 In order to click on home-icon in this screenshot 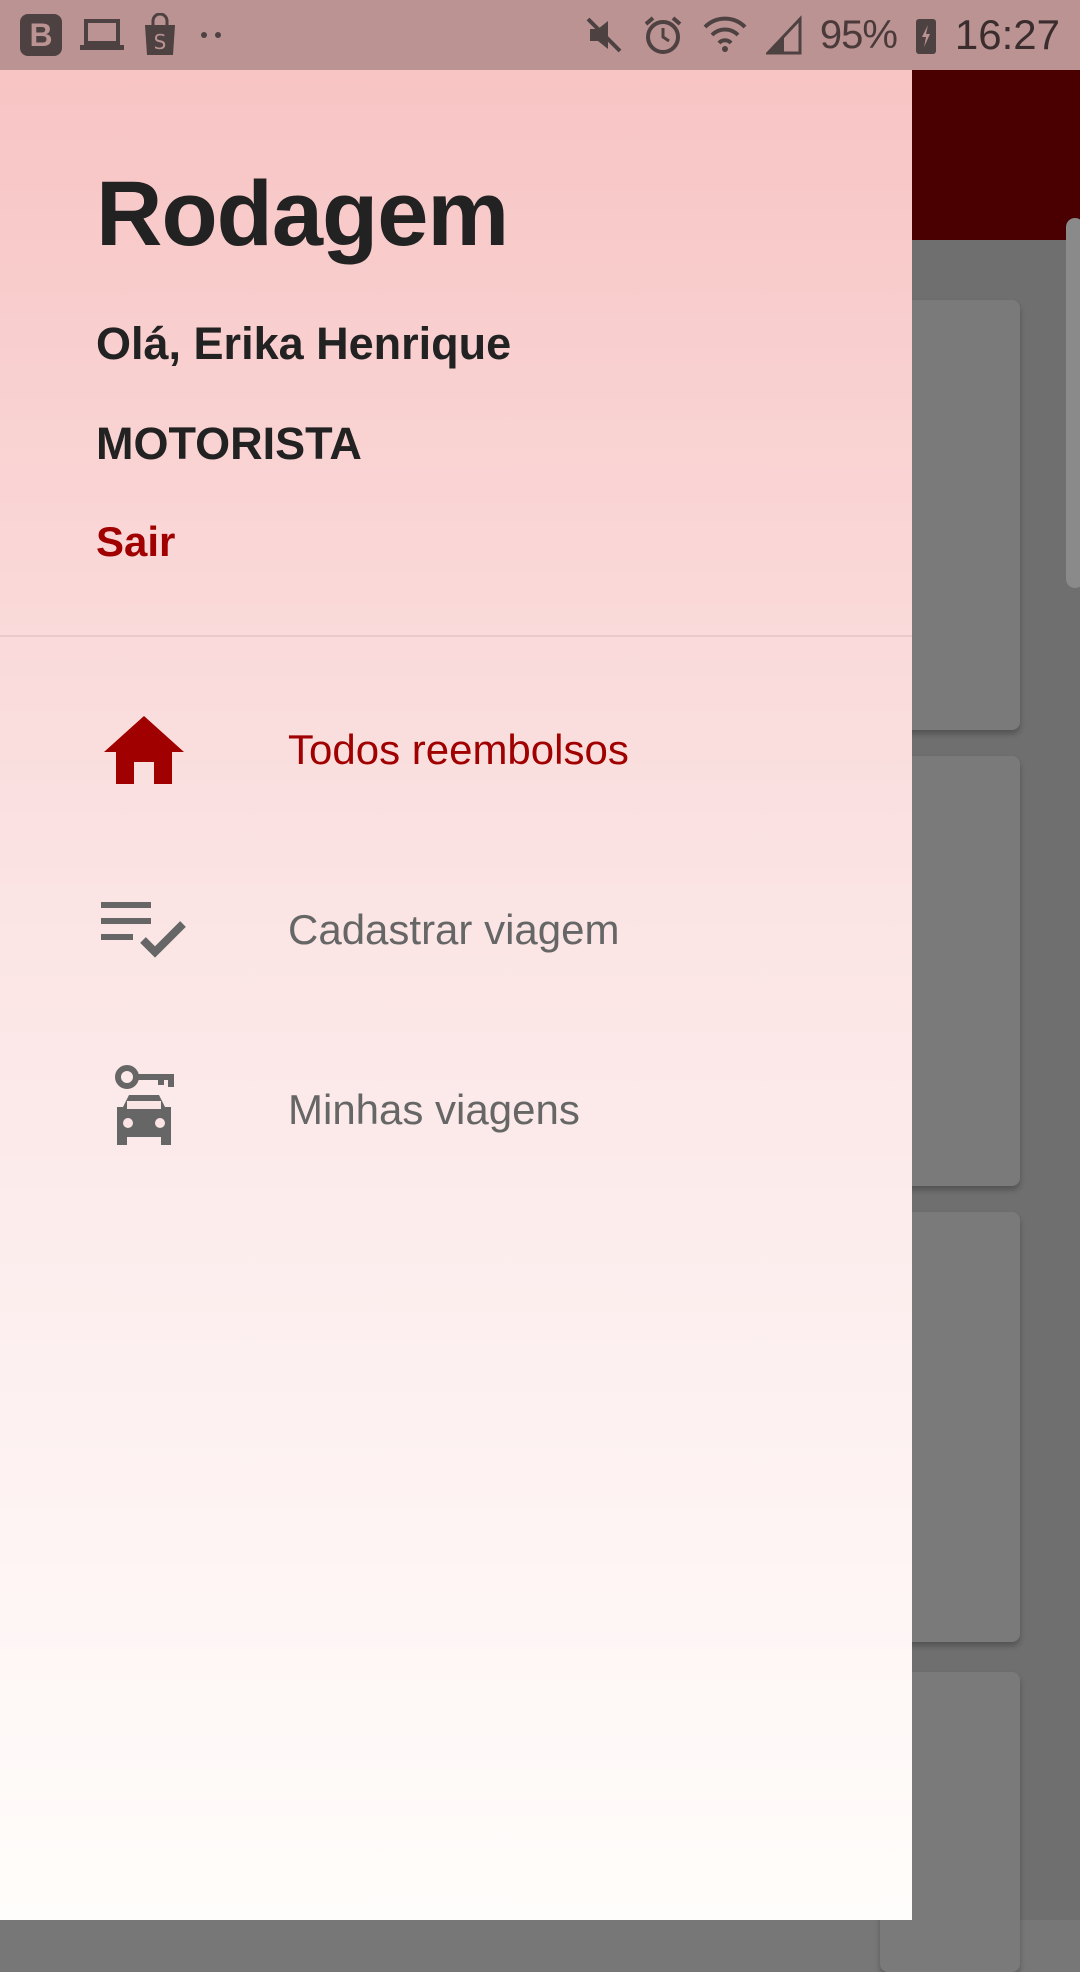, I will do `click(144, 750)`.